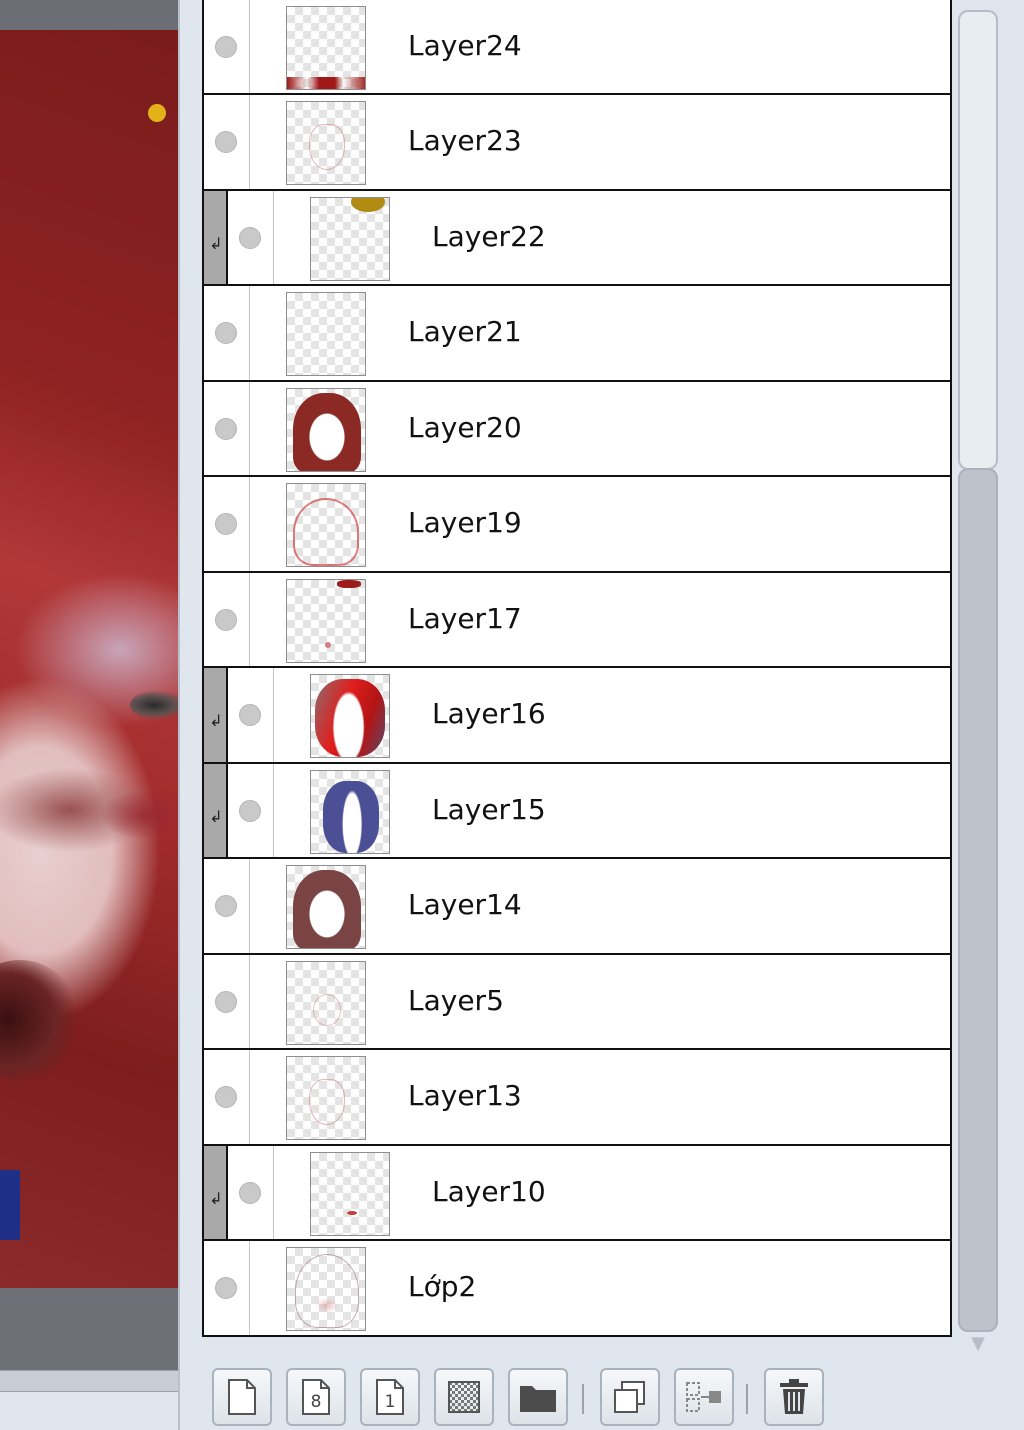 The height and width of the screenshot is (1430, 1024). I want to click on new-halftone-layer-icon, so click(464, 1397).